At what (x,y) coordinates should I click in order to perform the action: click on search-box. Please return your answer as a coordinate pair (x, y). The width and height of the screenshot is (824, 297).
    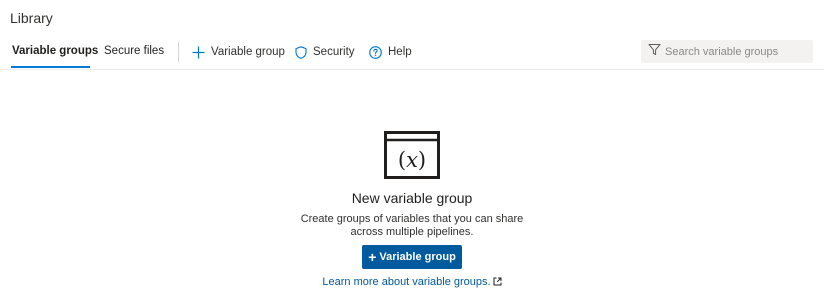
    Looking at the image, I should click on (727, 51).